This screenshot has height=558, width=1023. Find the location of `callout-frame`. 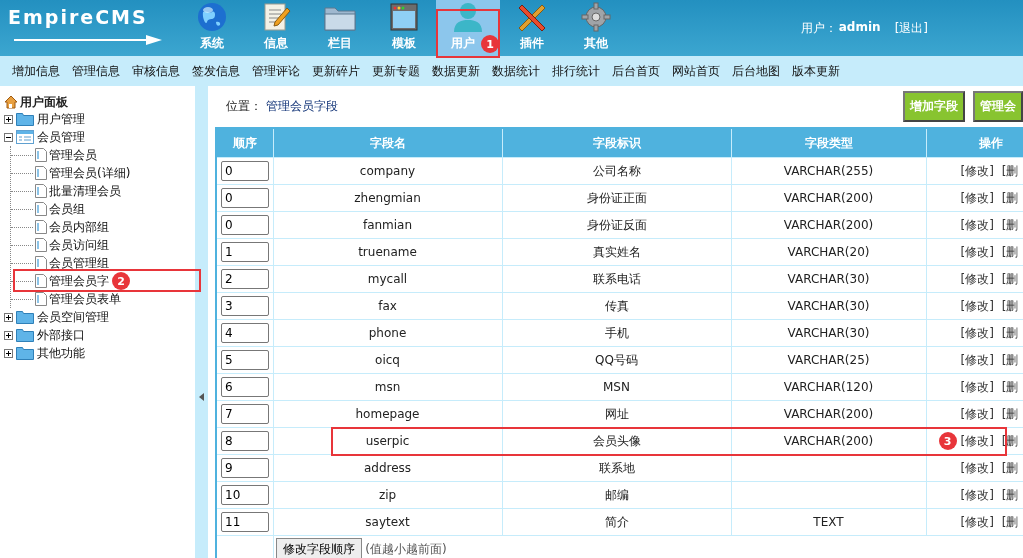

callout-frame is located at coordinates (468, 33).